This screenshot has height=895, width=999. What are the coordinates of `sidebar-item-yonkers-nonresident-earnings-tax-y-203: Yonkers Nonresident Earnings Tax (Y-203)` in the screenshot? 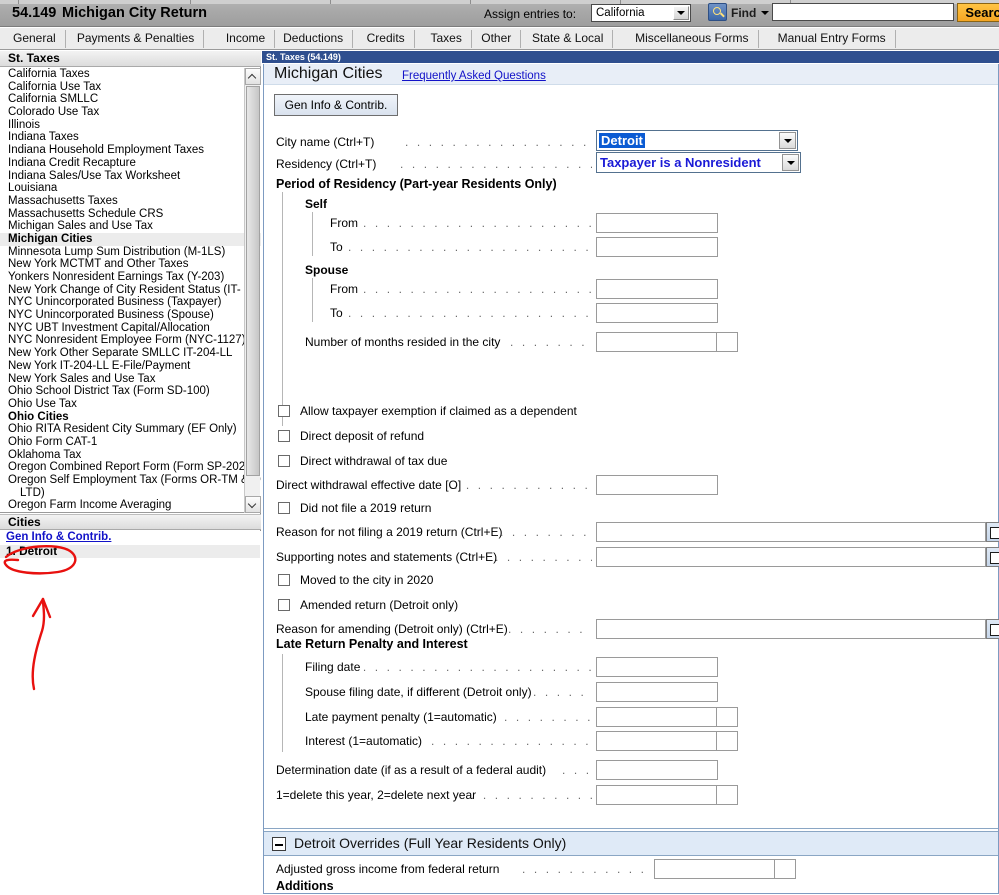 It's located at (130, 277).